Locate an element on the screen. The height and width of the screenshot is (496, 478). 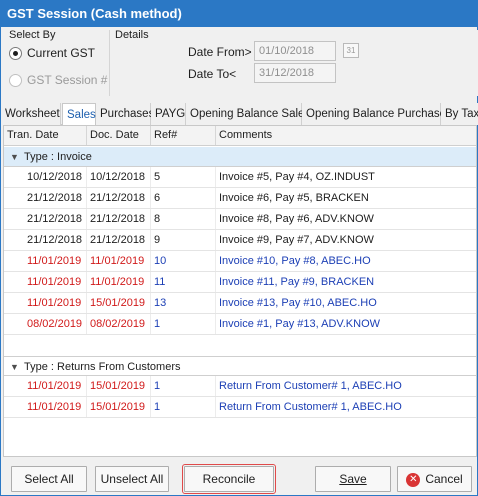
cell-doc-date: 08/02/2019 is located at coordinates (119, 324).